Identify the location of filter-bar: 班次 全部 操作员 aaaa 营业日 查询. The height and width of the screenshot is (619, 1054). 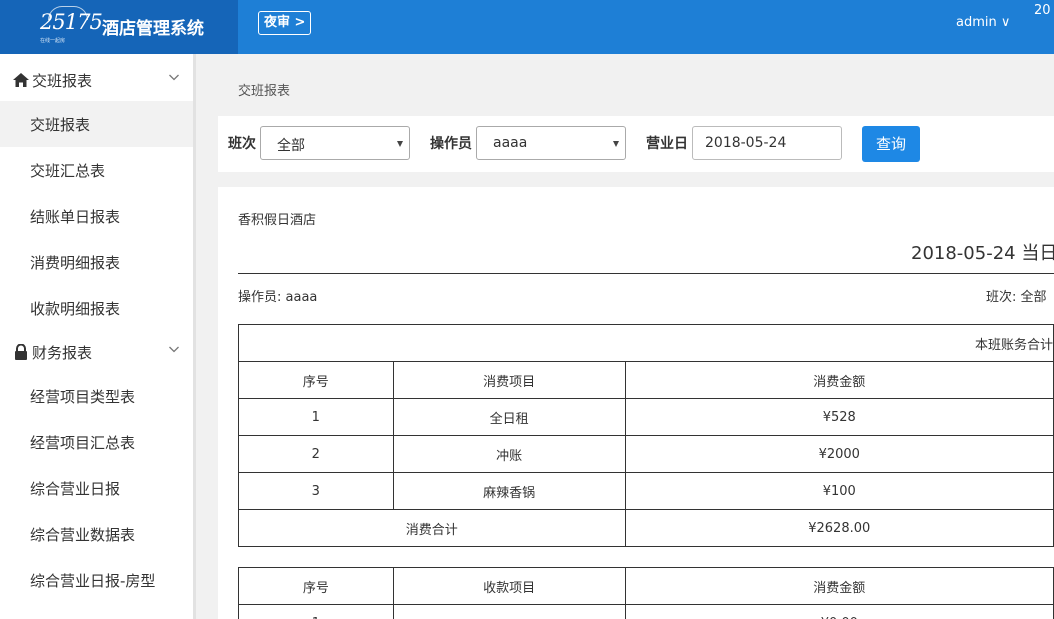
(636, 144).